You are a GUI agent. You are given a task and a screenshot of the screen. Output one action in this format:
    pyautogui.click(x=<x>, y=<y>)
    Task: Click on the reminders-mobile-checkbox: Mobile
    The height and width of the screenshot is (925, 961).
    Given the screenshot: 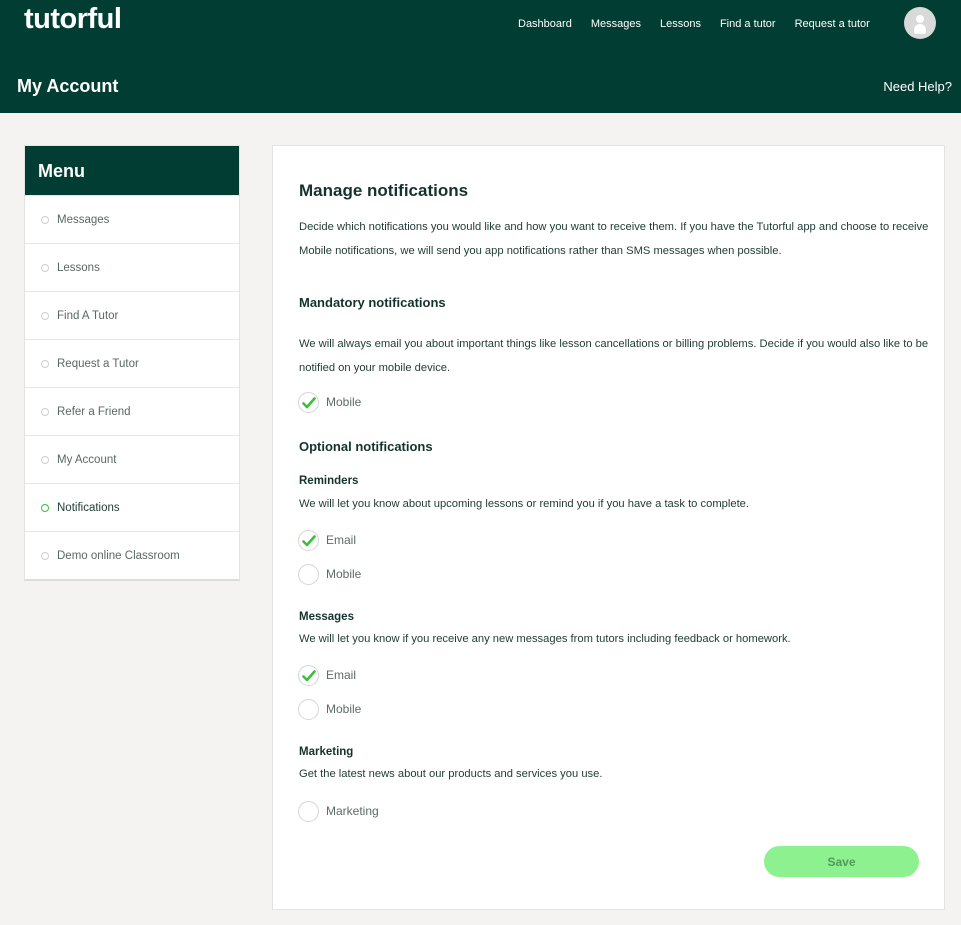 What is the action you would take?
    pyautogui.click(x=329, y=574)
    